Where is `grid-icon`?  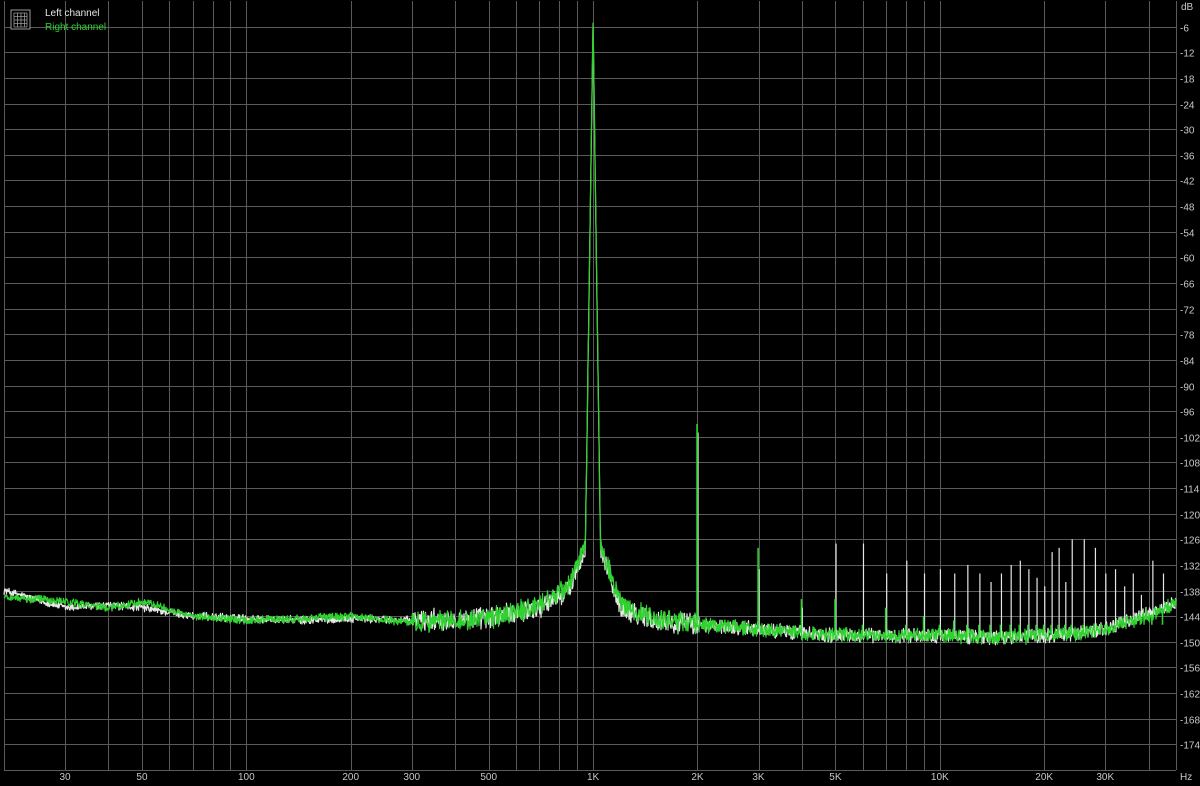 grid-icon is located at coordinates (20, 19).